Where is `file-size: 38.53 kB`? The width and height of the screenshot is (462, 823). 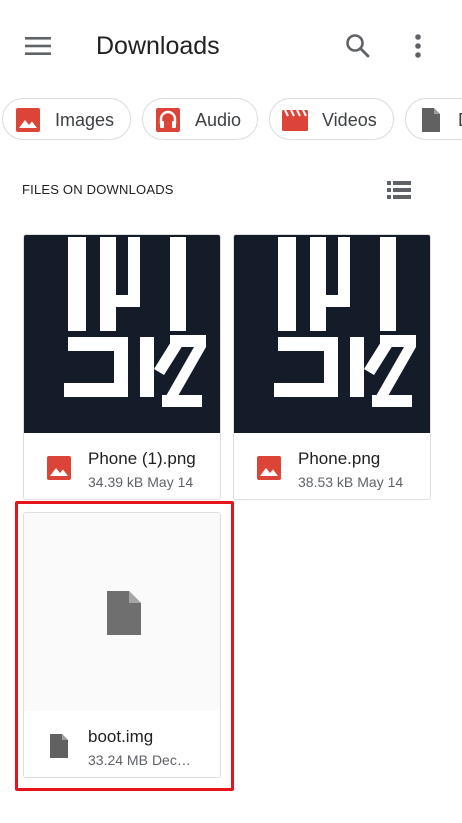
file-size: 38.53 kB is located at coordinates (326, 482).